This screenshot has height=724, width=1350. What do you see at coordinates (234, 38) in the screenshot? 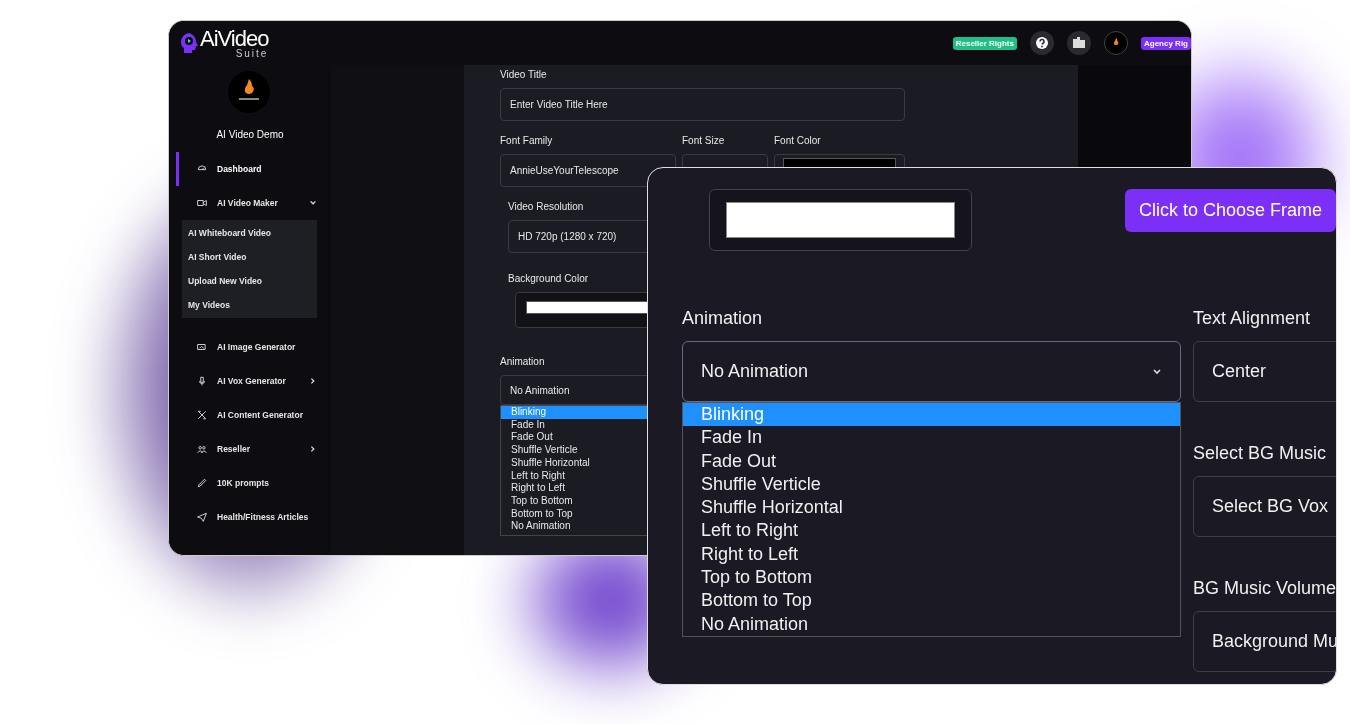
I see `logo-text: AiVideo` at bounding box center [234, 38].